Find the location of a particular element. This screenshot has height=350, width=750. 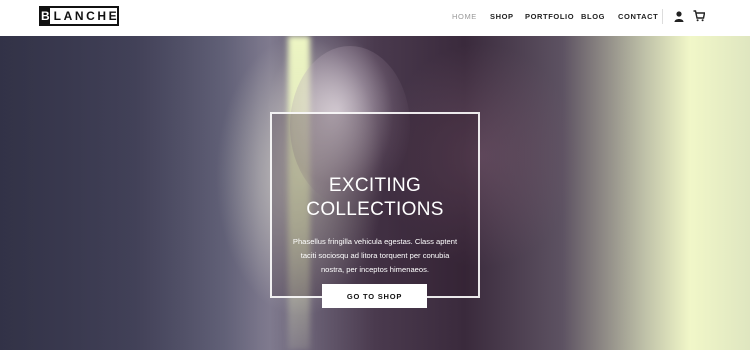

nav-item-portfolio: PORTFOLIO is located at coordinates (549, 16).